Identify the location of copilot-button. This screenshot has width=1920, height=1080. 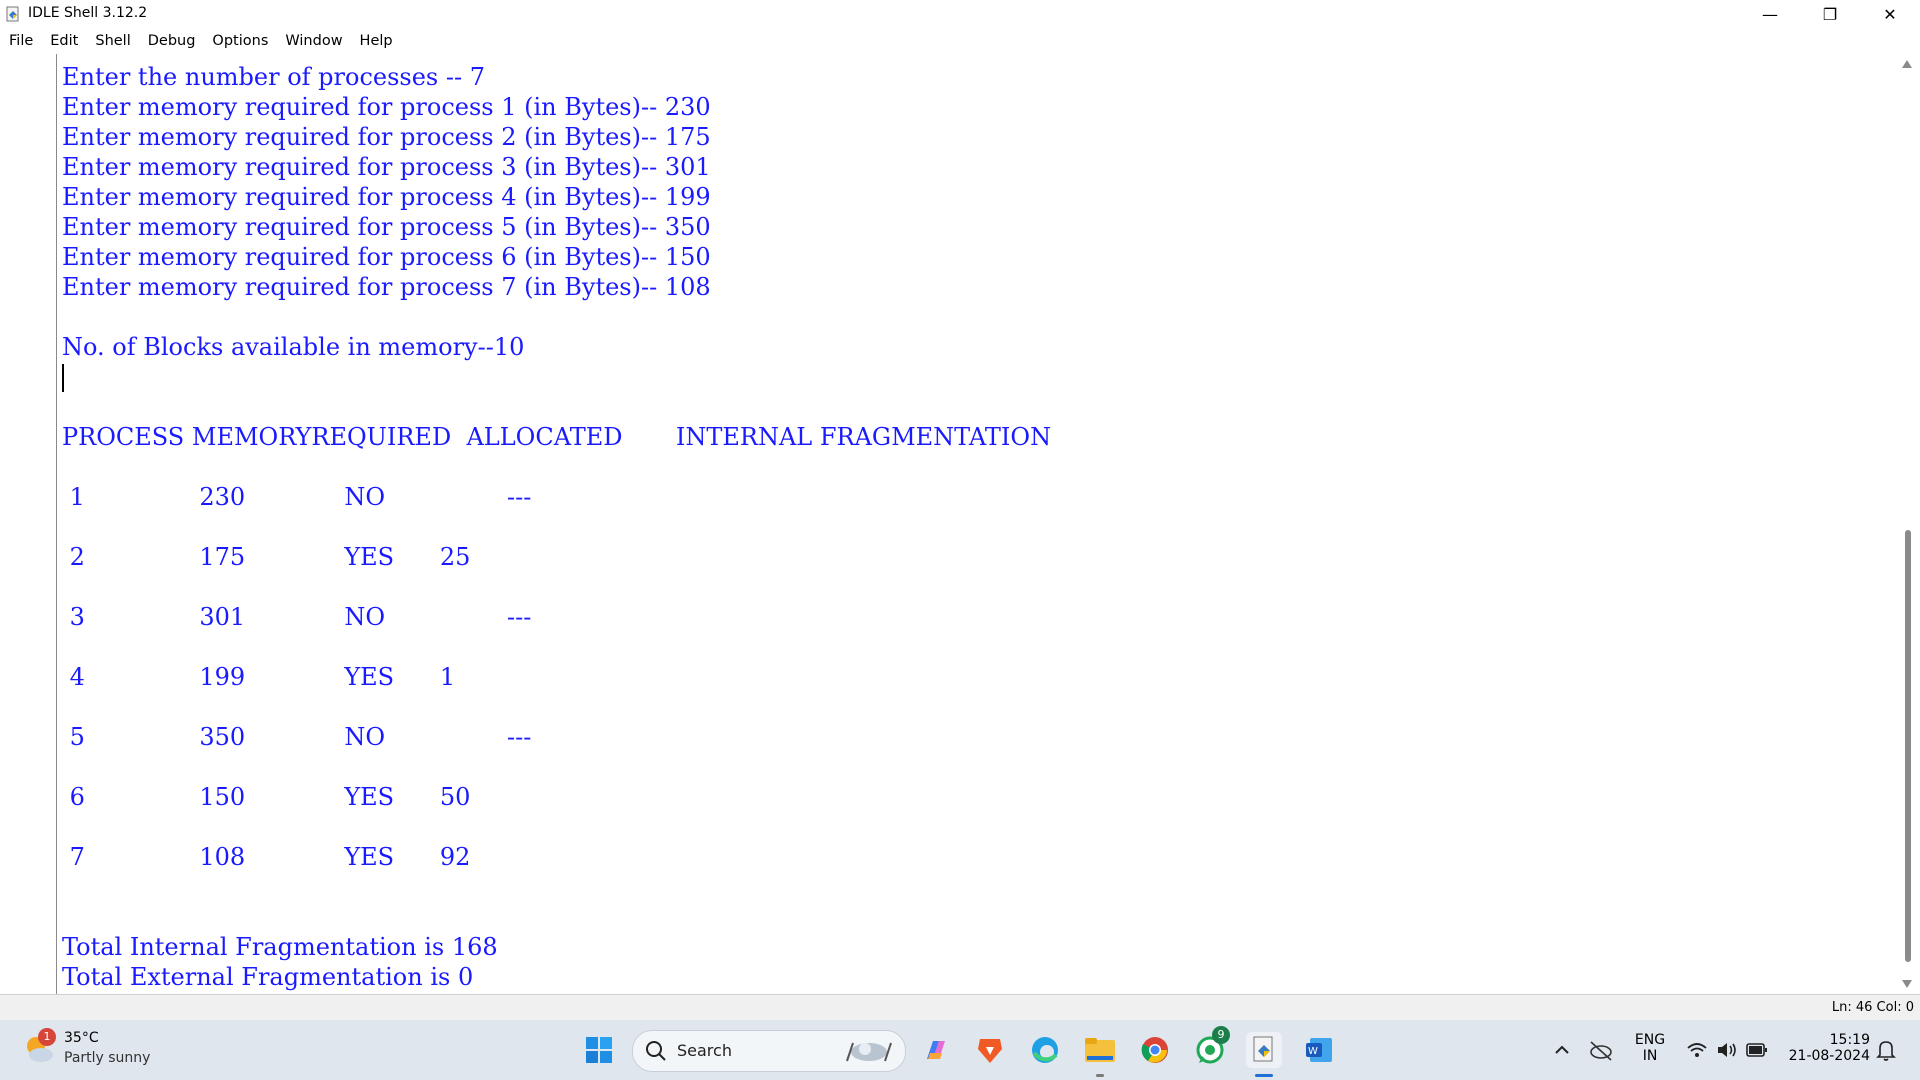
(936, 1050).